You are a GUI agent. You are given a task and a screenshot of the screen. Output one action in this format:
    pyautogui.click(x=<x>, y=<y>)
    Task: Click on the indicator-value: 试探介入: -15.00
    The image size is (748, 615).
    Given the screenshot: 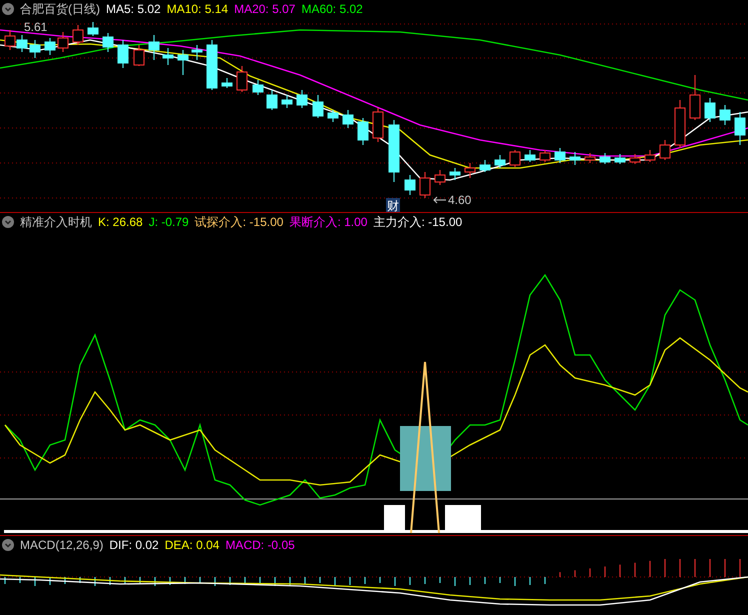 What is the action you would take?
    pyautogui.click(x=239, y=222)
    